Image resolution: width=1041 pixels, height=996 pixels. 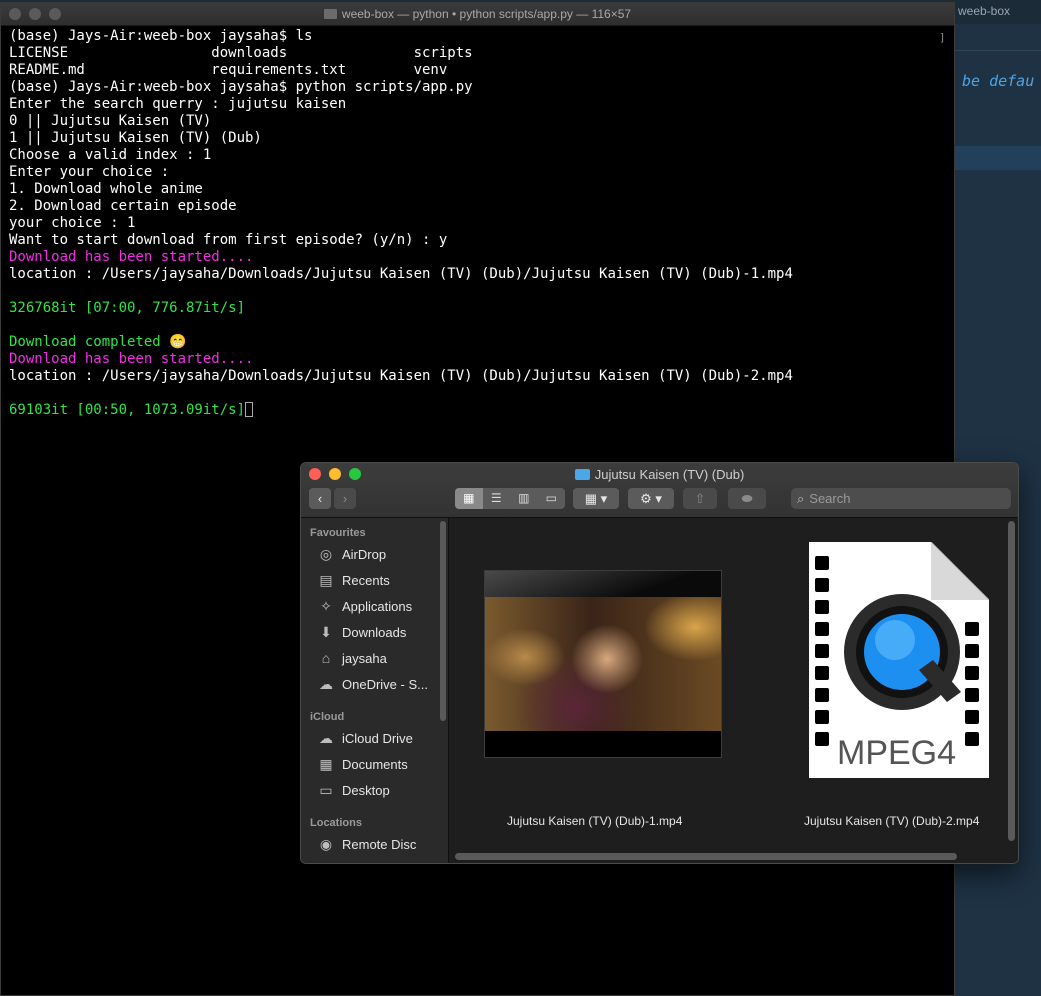 I want to click on view-mode-control: ▦ ☰ ▥ ▭, so click(x=510, y=498).